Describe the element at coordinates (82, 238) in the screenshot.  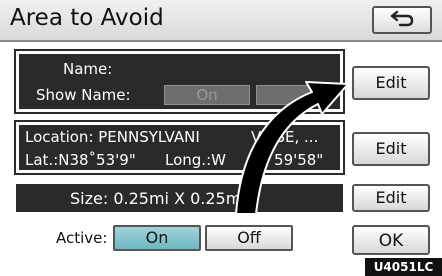
I see `active-label: Active:` at that location.